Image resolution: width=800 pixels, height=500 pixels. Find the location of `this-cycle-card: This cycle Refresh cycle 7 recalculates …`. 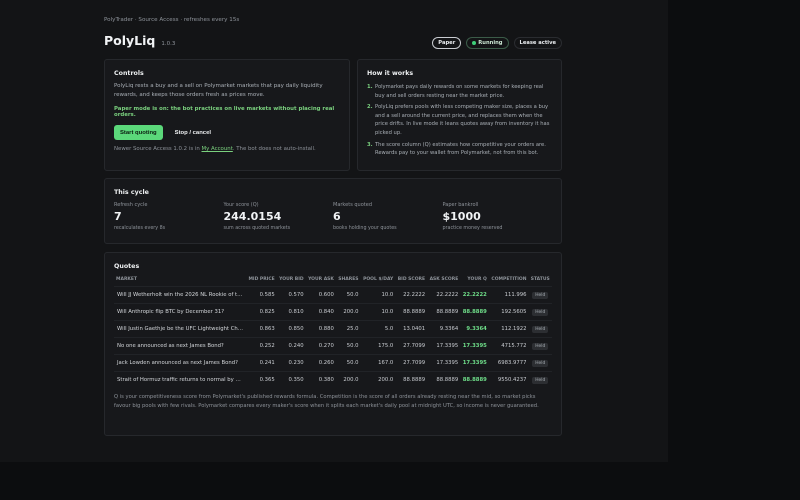

this-cycle-card: This cycle Refresh cycle 7 recalculates … is located at coordinates (333, 211).